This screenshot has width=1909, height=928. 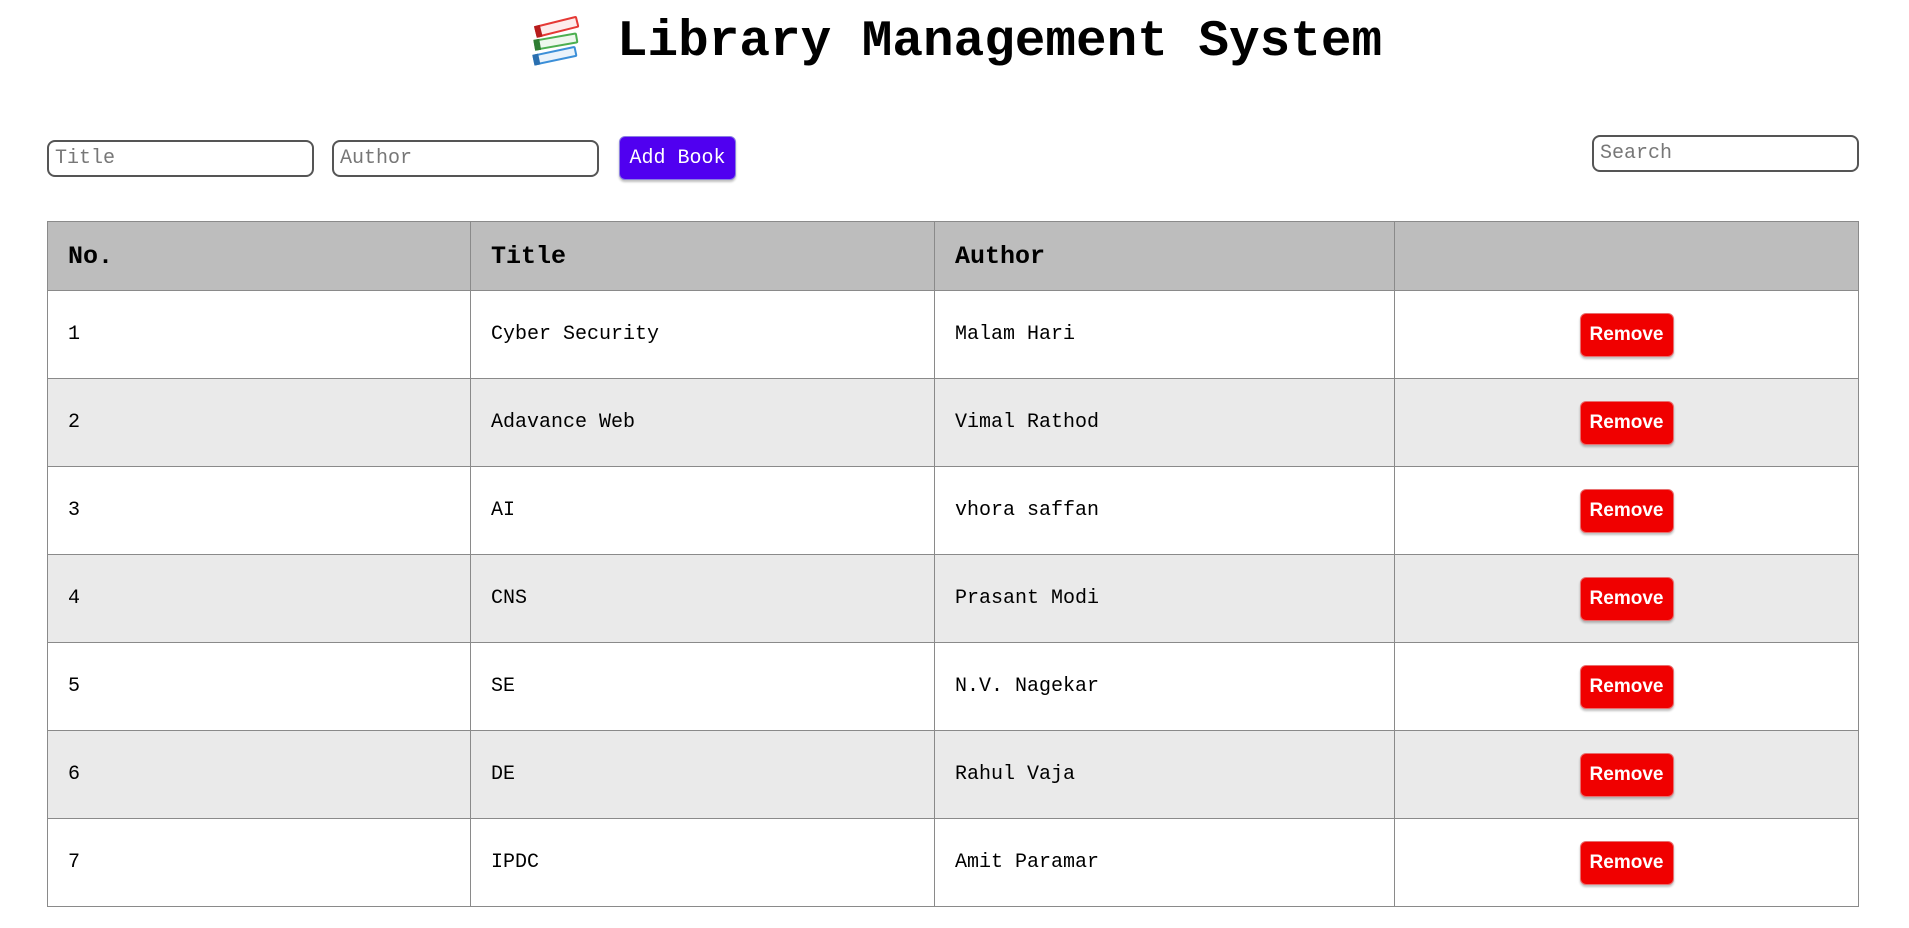 I want to click on add-book-button: Add Book, so click(x=677, y=158).